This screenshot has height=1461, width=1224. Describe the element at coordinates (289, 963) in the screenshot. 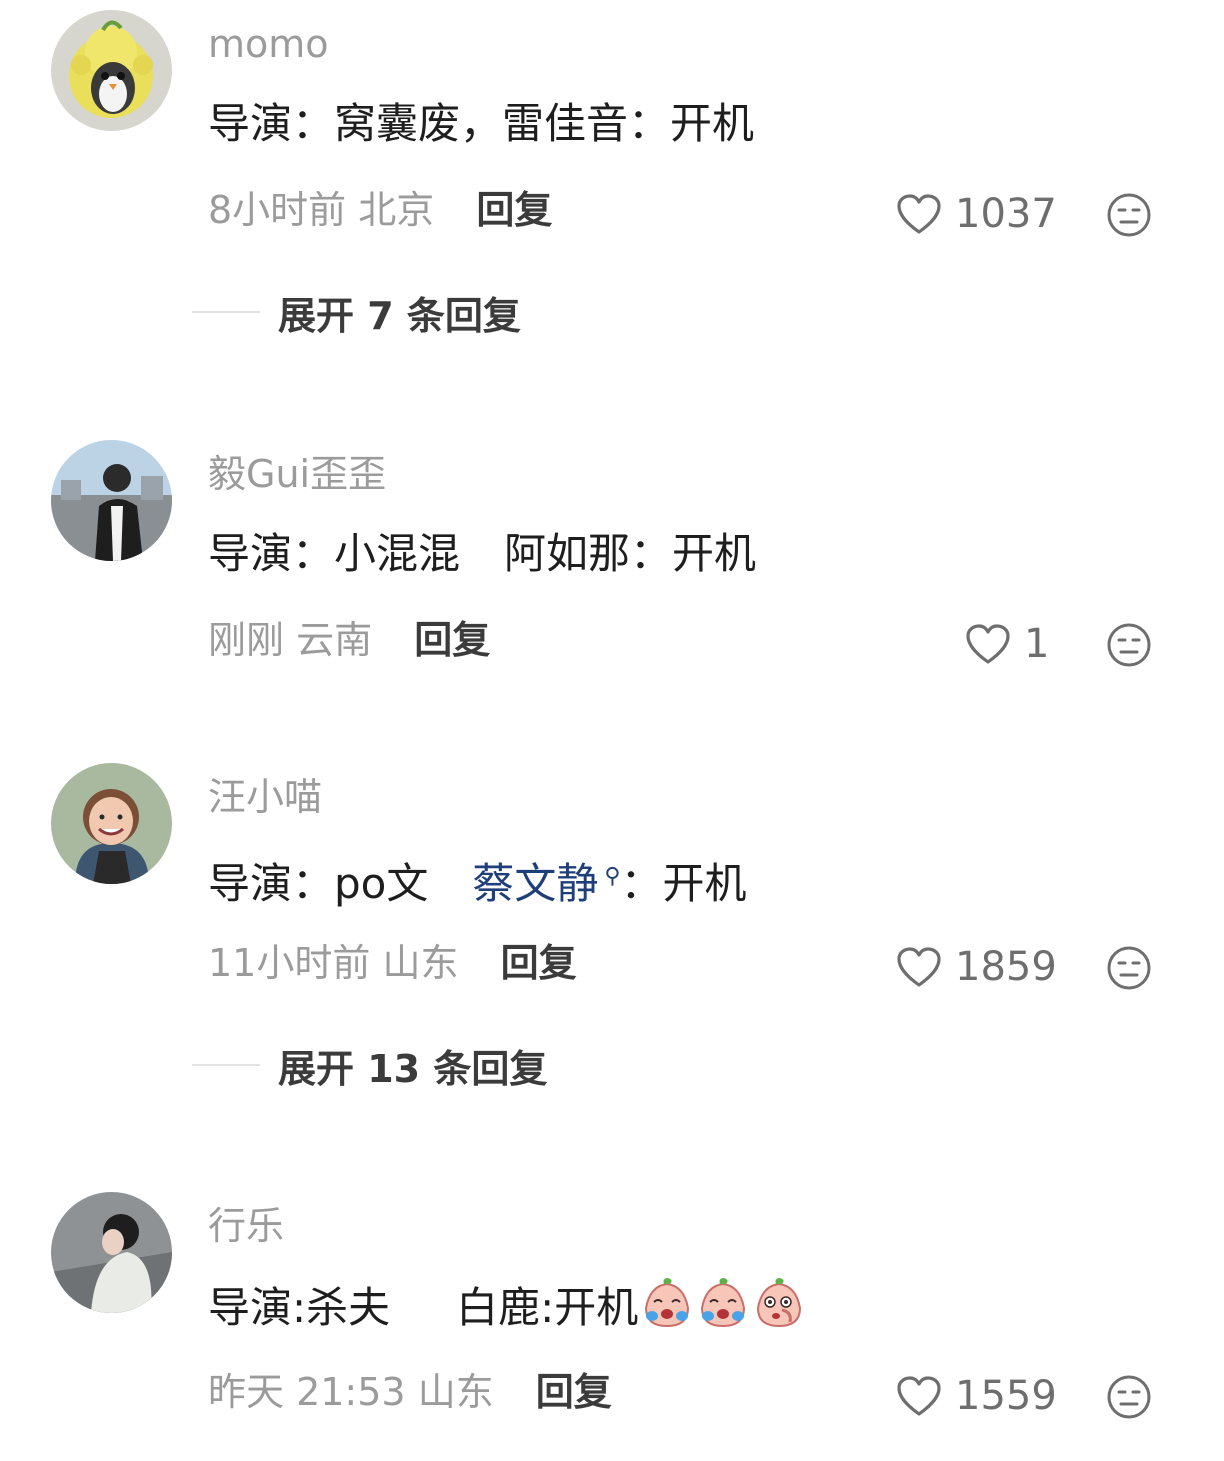

I see `timestamp: 11小时前` at that location.